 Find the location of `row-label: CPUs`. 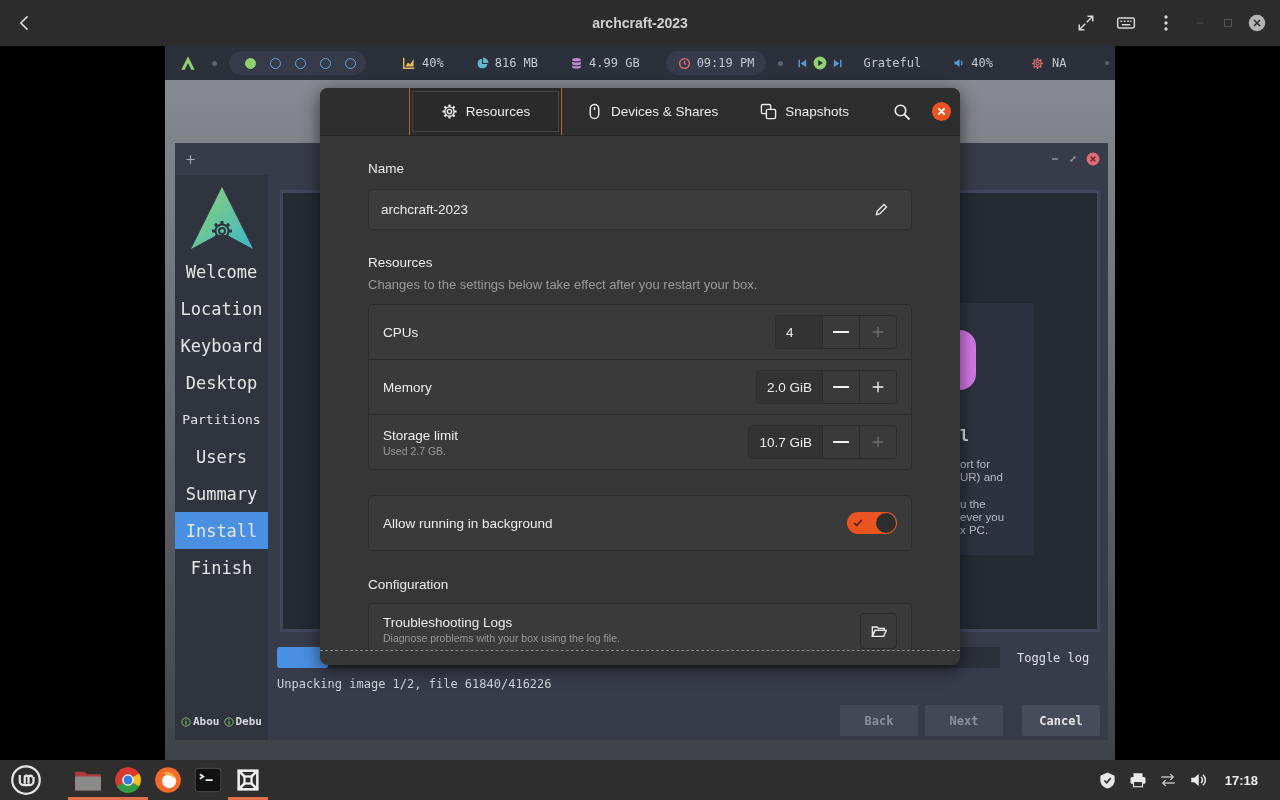

row-label: CPUs is located at coordinates (401, 332).